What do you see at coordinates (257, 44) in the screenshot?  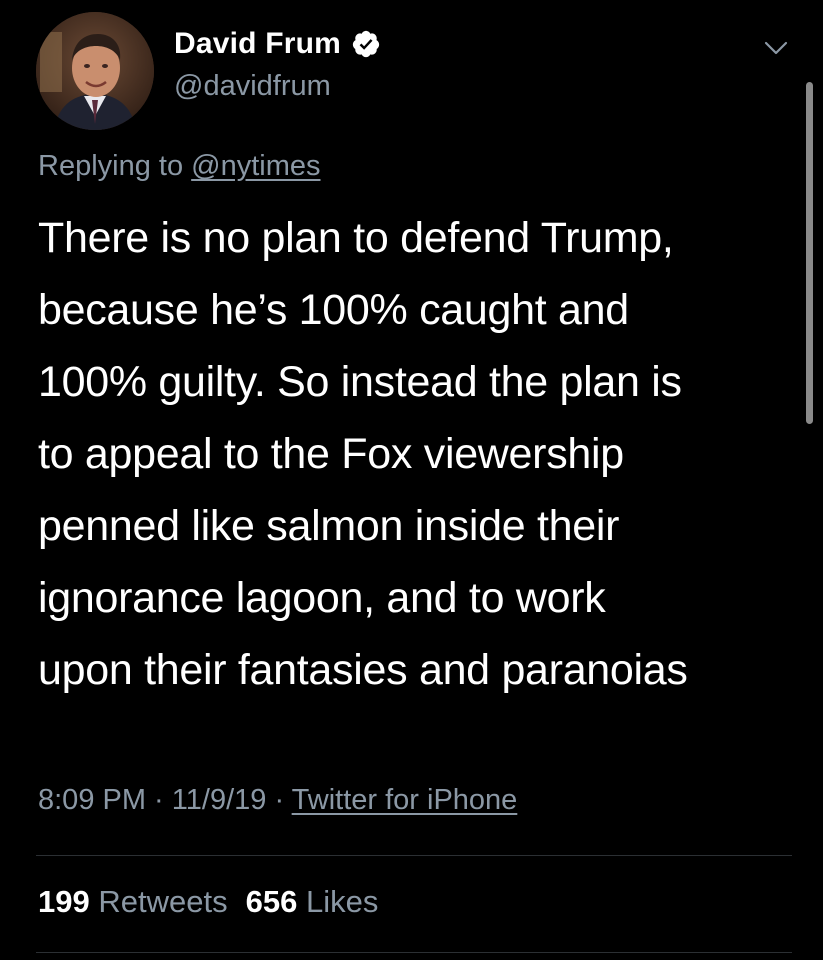 I see `display-name: David Frum` at bounding box center [257, 44].